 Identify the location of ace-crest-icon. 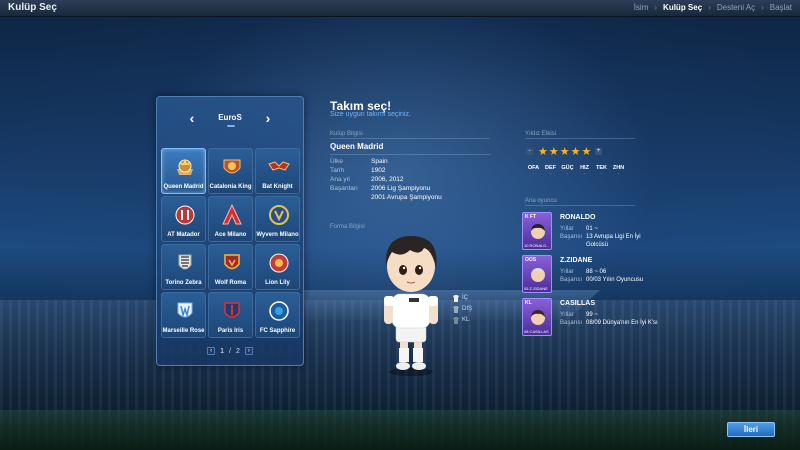
(232, 214).